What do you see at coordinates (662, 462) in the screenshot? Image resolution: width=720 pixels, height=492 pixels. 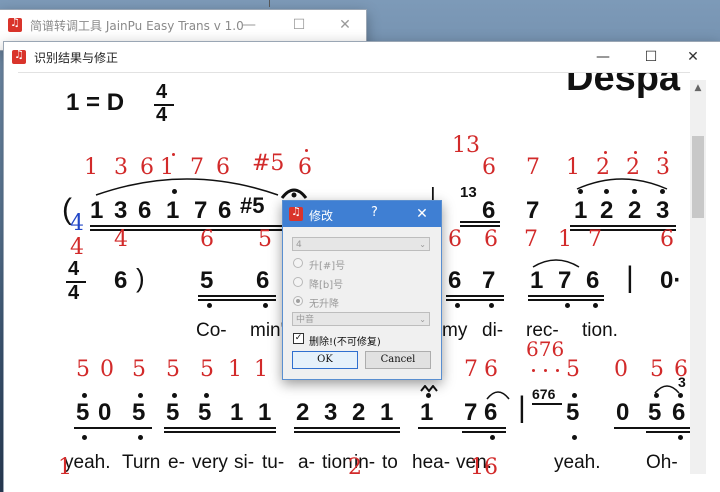 I see `lyric: Oh-` at bounding box center [662, 462].